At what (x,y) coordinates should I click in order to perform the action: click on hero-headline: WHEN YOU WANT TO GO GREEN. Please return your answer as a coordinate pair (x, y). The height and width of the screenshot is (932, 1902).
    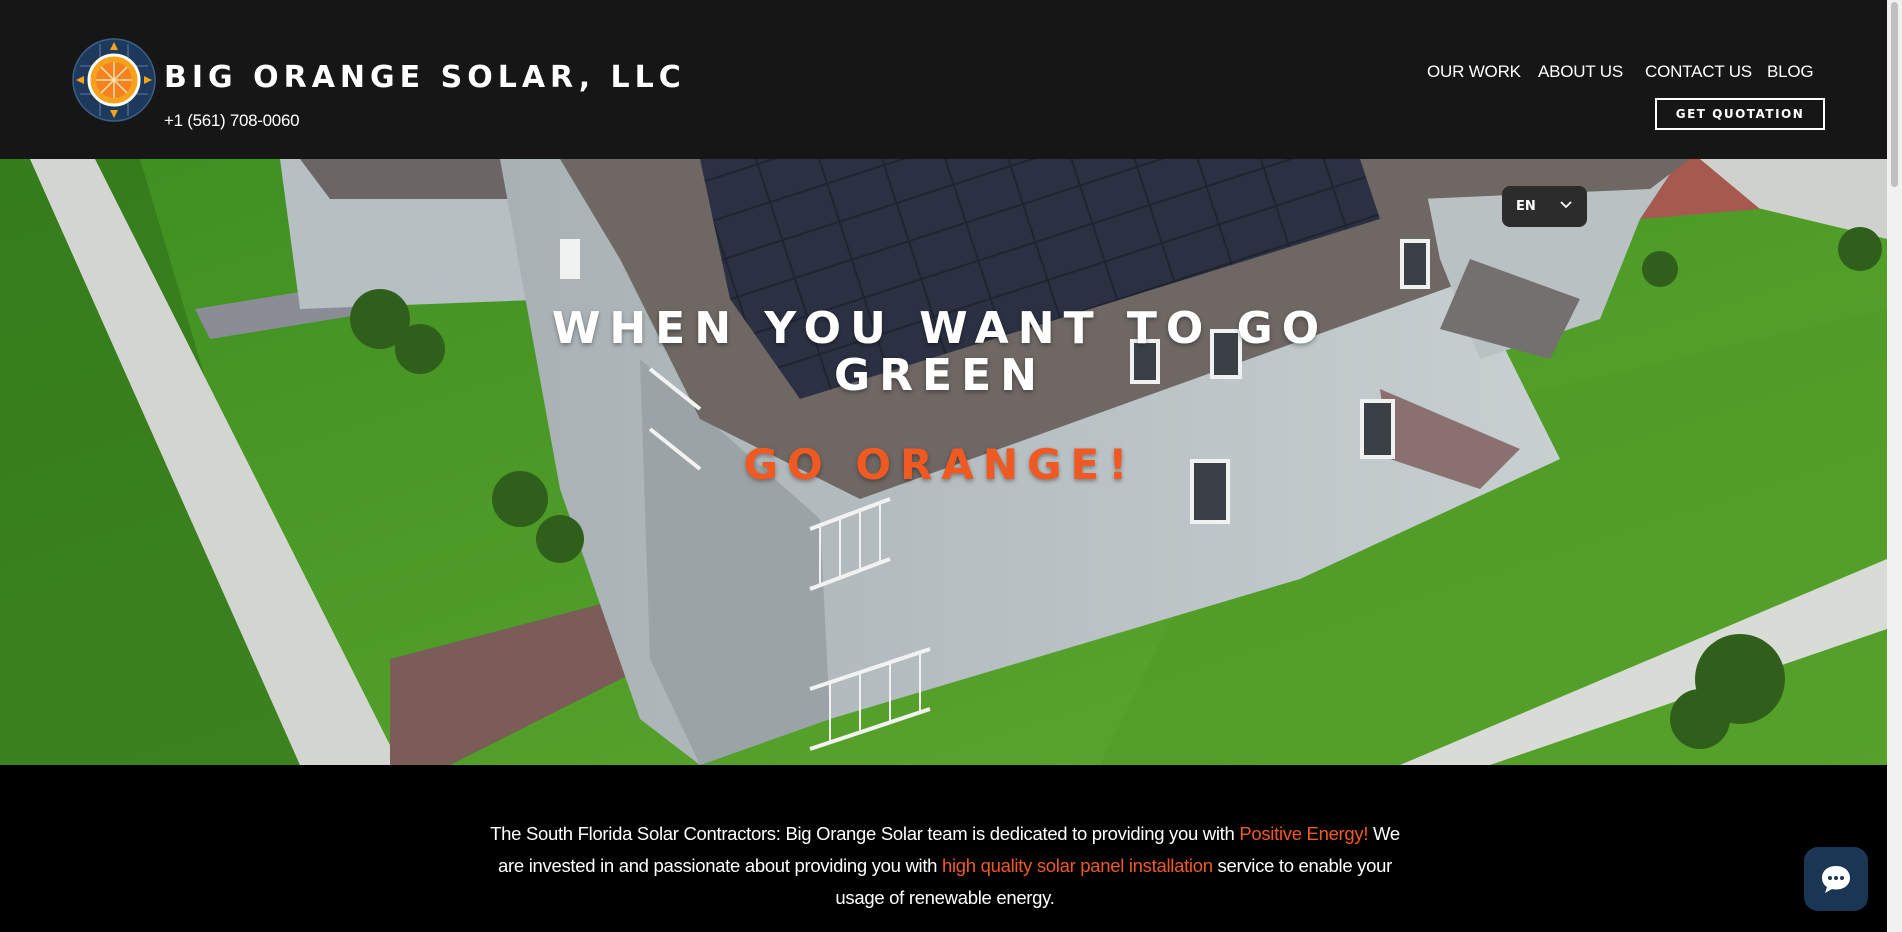
    Looking at the image, I should click on (940, 352).